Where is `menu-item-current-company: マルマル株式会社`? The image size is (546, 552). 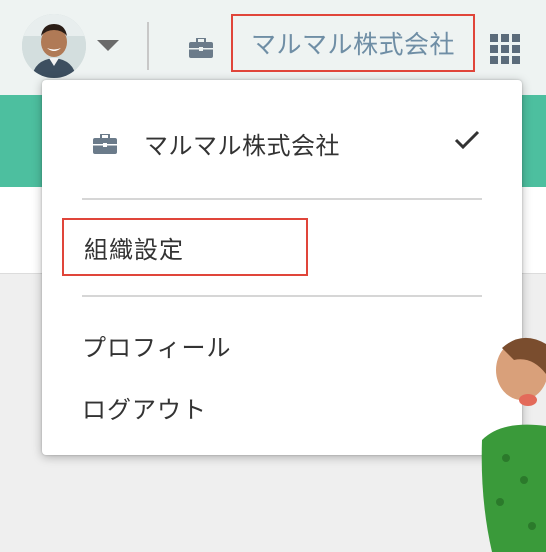
menu-item-current-company: マルマル株式会社 is located at coordinates (282, 143).